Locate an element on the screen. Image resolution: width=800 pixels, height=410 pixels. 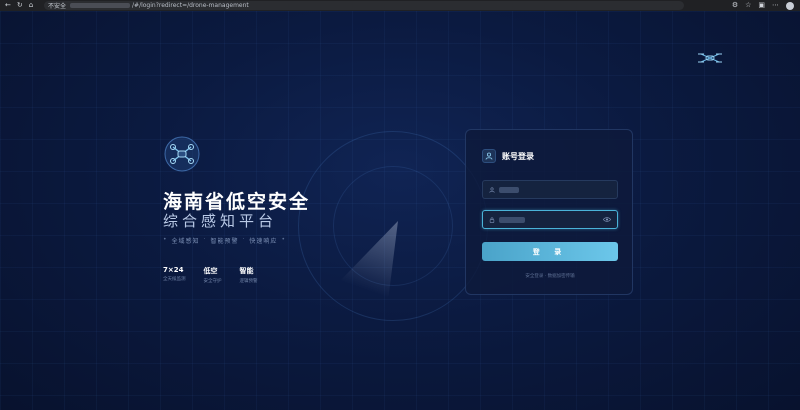
login-title: 账号登录 is located at coordinates (518, 156).